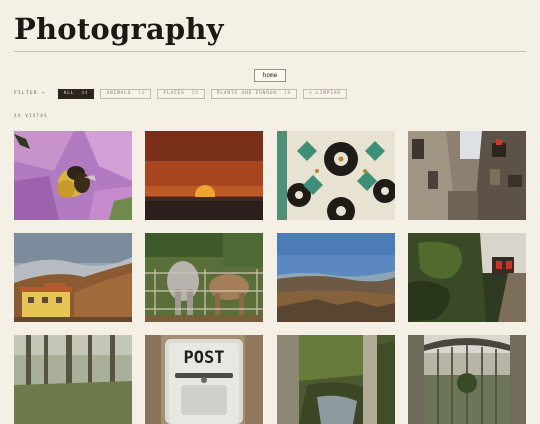 This screenshot has width=540, height=424. I want to click on filter-chip-label: ANIMALS, so click(119, 93).